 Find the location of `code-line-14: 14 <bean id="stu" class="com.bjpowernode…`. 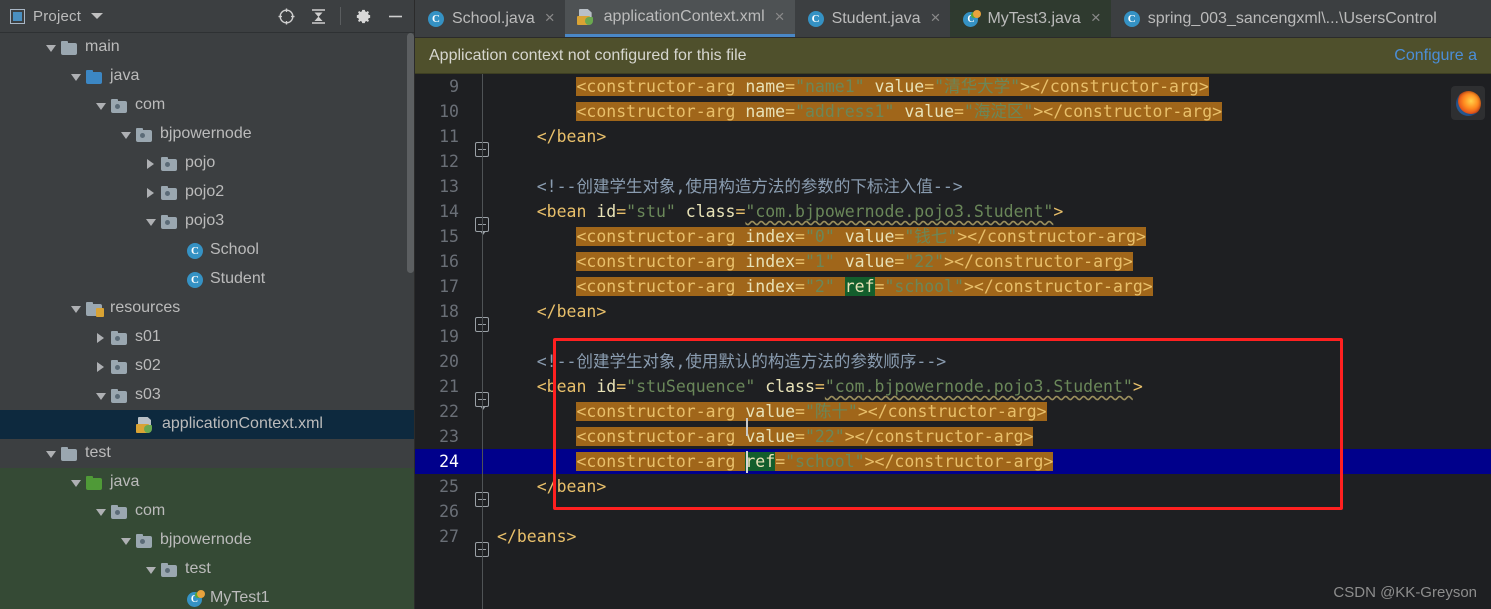

code-line-14: 14 <bean id="stu" class="com.bjpowernode… is located at coordinates (953, 217).